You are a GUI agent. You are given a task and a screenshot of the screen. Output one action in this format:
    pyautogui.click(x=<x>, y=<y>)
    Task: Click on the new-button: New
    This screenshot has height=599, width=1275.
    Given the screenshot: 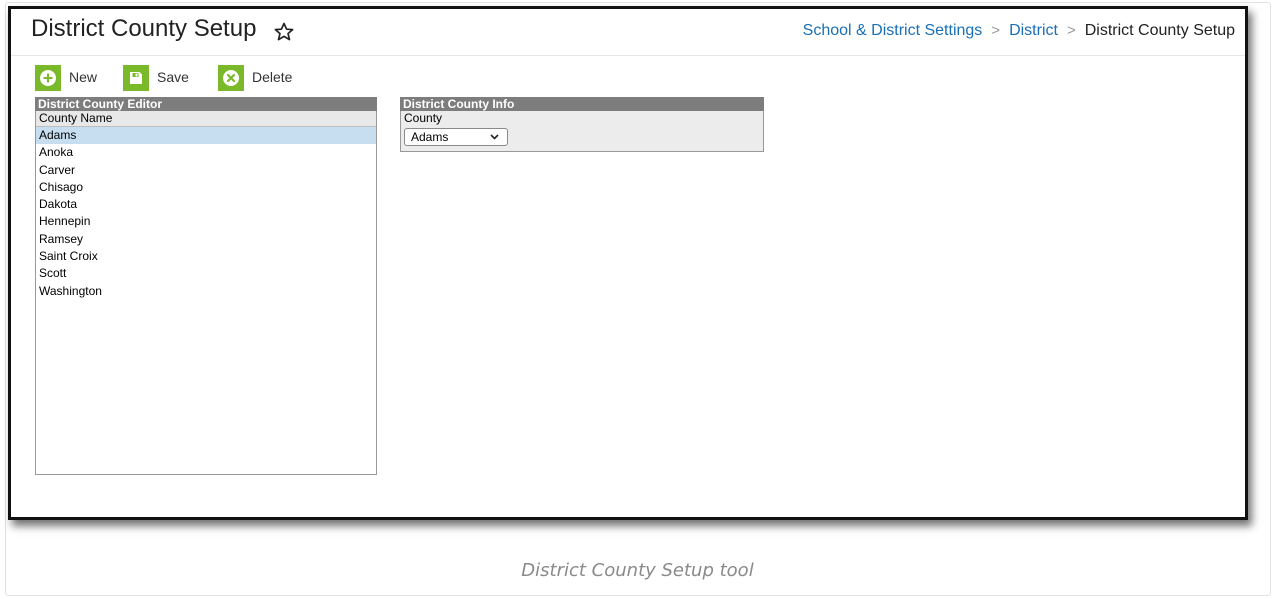 What is the action you would take?
    pyautogui.click(x=70, y=78)
    